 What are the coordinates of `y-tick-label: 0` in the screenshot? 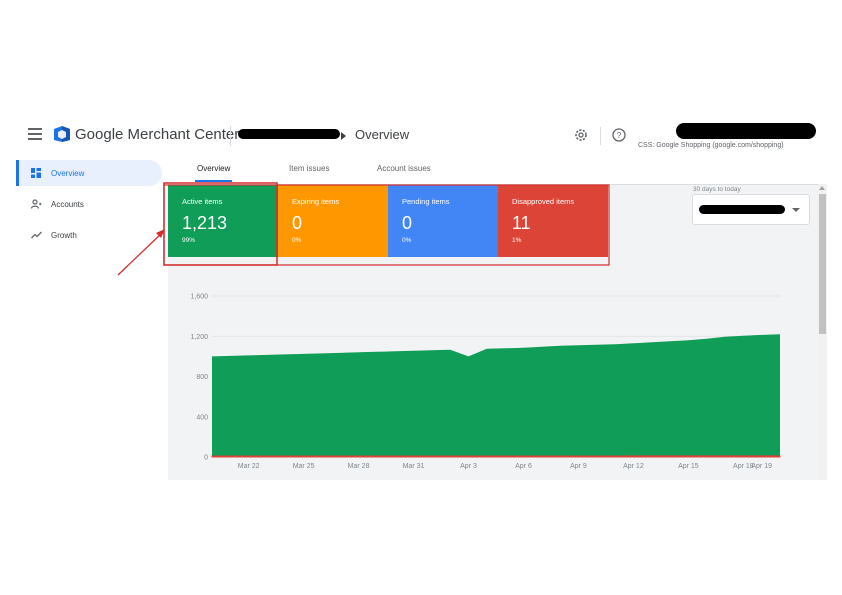 It's located at (206, 458).